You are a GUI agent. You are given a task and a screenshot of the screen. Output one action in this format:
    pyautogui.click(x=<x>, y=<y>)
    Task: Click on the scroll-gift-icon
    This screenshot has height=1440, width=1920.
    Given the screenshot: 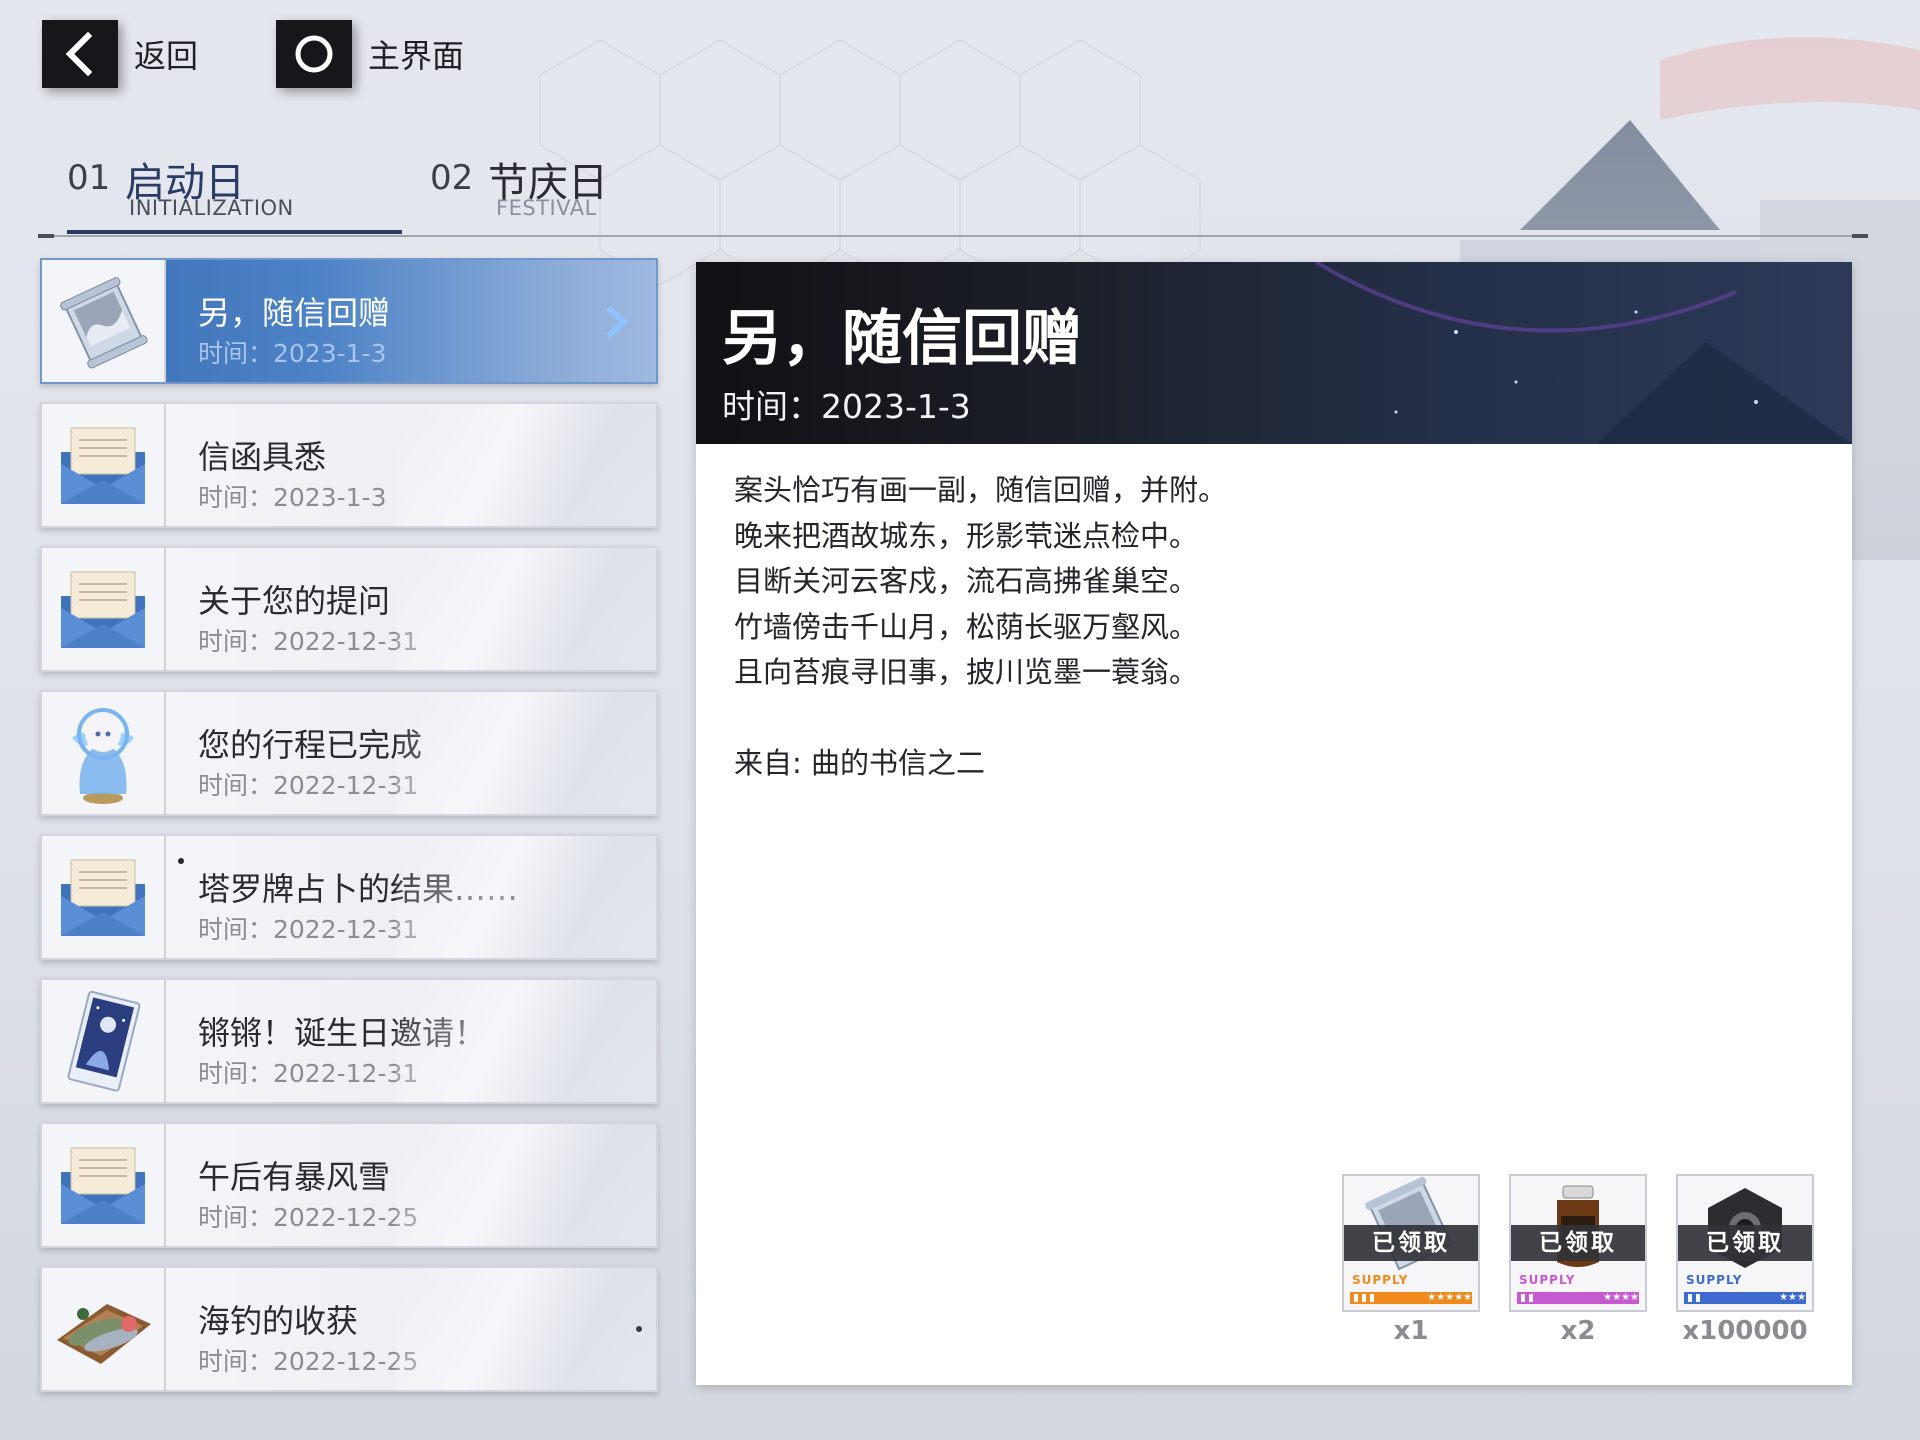 What is the action you would take?
    pyautogui.click(x=104, y=321)
    